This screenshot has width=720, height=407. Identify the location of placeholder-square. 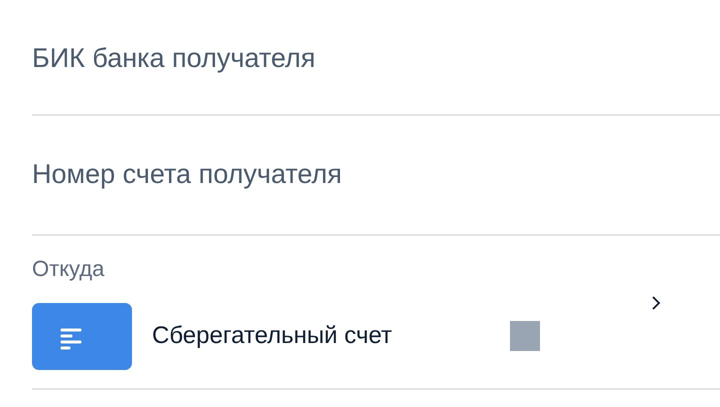
(525, 336).